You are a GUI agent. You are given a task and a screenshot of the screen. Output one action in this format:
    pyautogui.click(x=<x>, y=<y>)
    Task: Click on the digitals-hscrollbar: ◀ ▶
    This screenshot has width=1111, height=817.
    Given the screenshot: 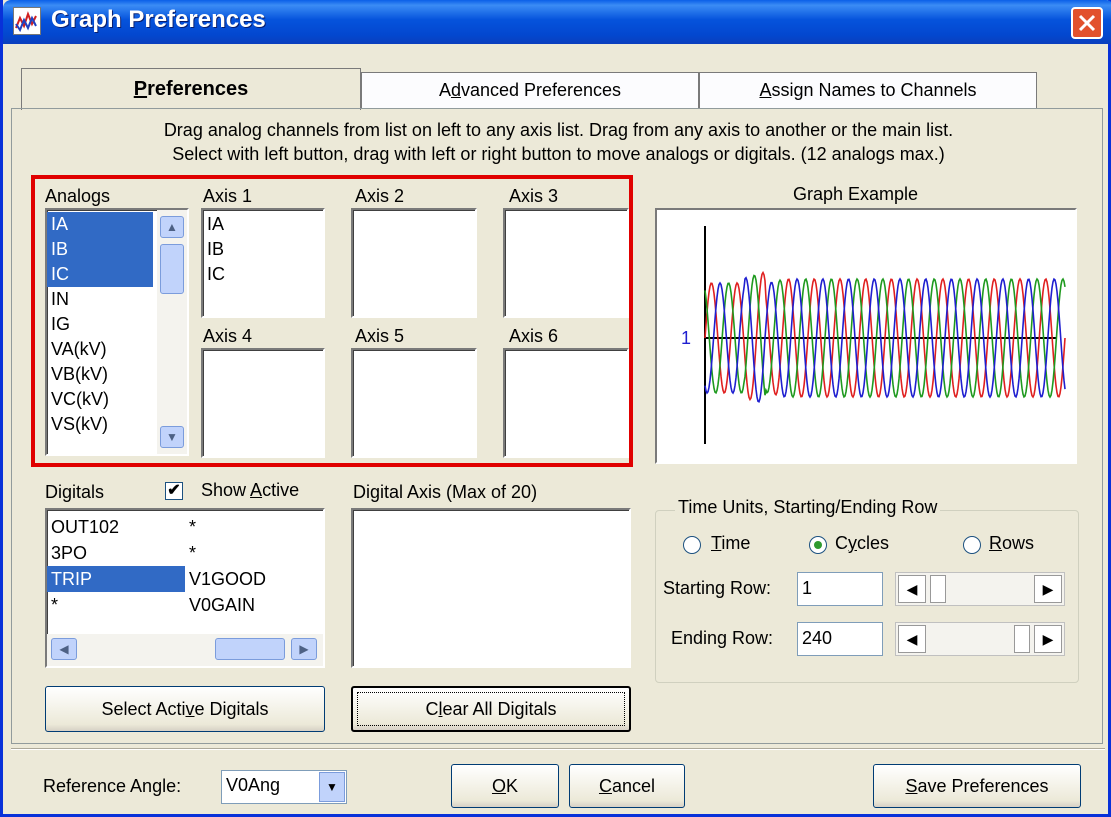 What is the action you would take?
    pyautogui.click(x=185, y=650)
    